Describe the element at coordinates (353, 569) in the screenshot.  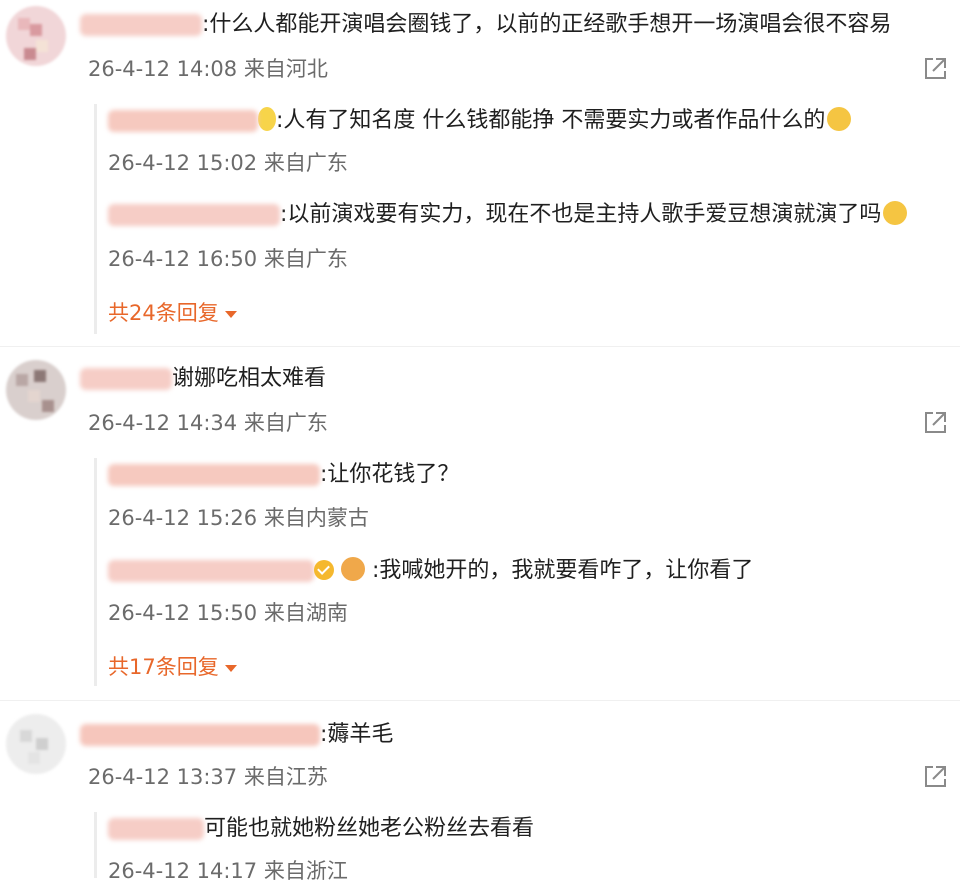
I see `avatar-emoji-icon` at that location.